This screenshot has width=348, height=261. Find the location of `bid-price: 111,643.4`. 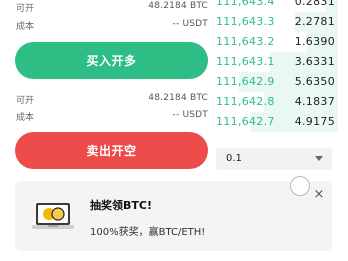

bid-price: 111,643.4 is located at coordinates (245, 4).